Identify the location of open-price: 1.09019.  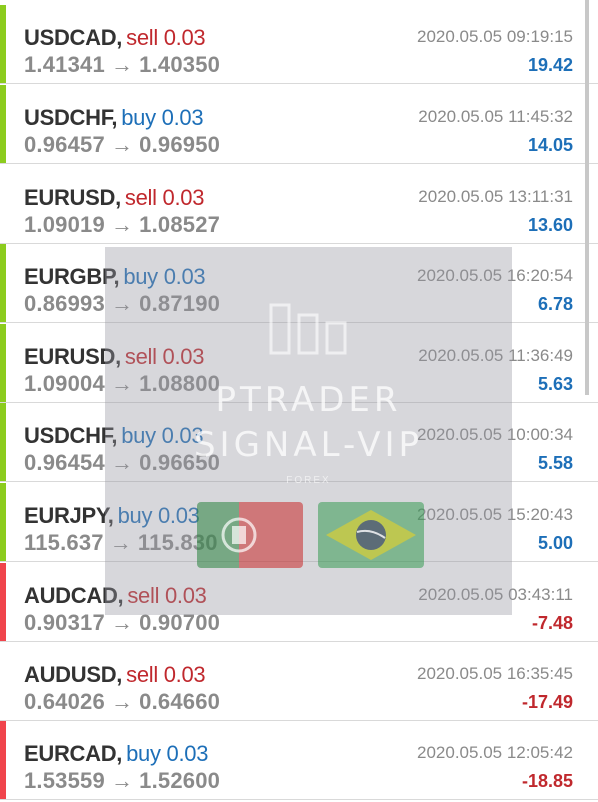
(64, 224).